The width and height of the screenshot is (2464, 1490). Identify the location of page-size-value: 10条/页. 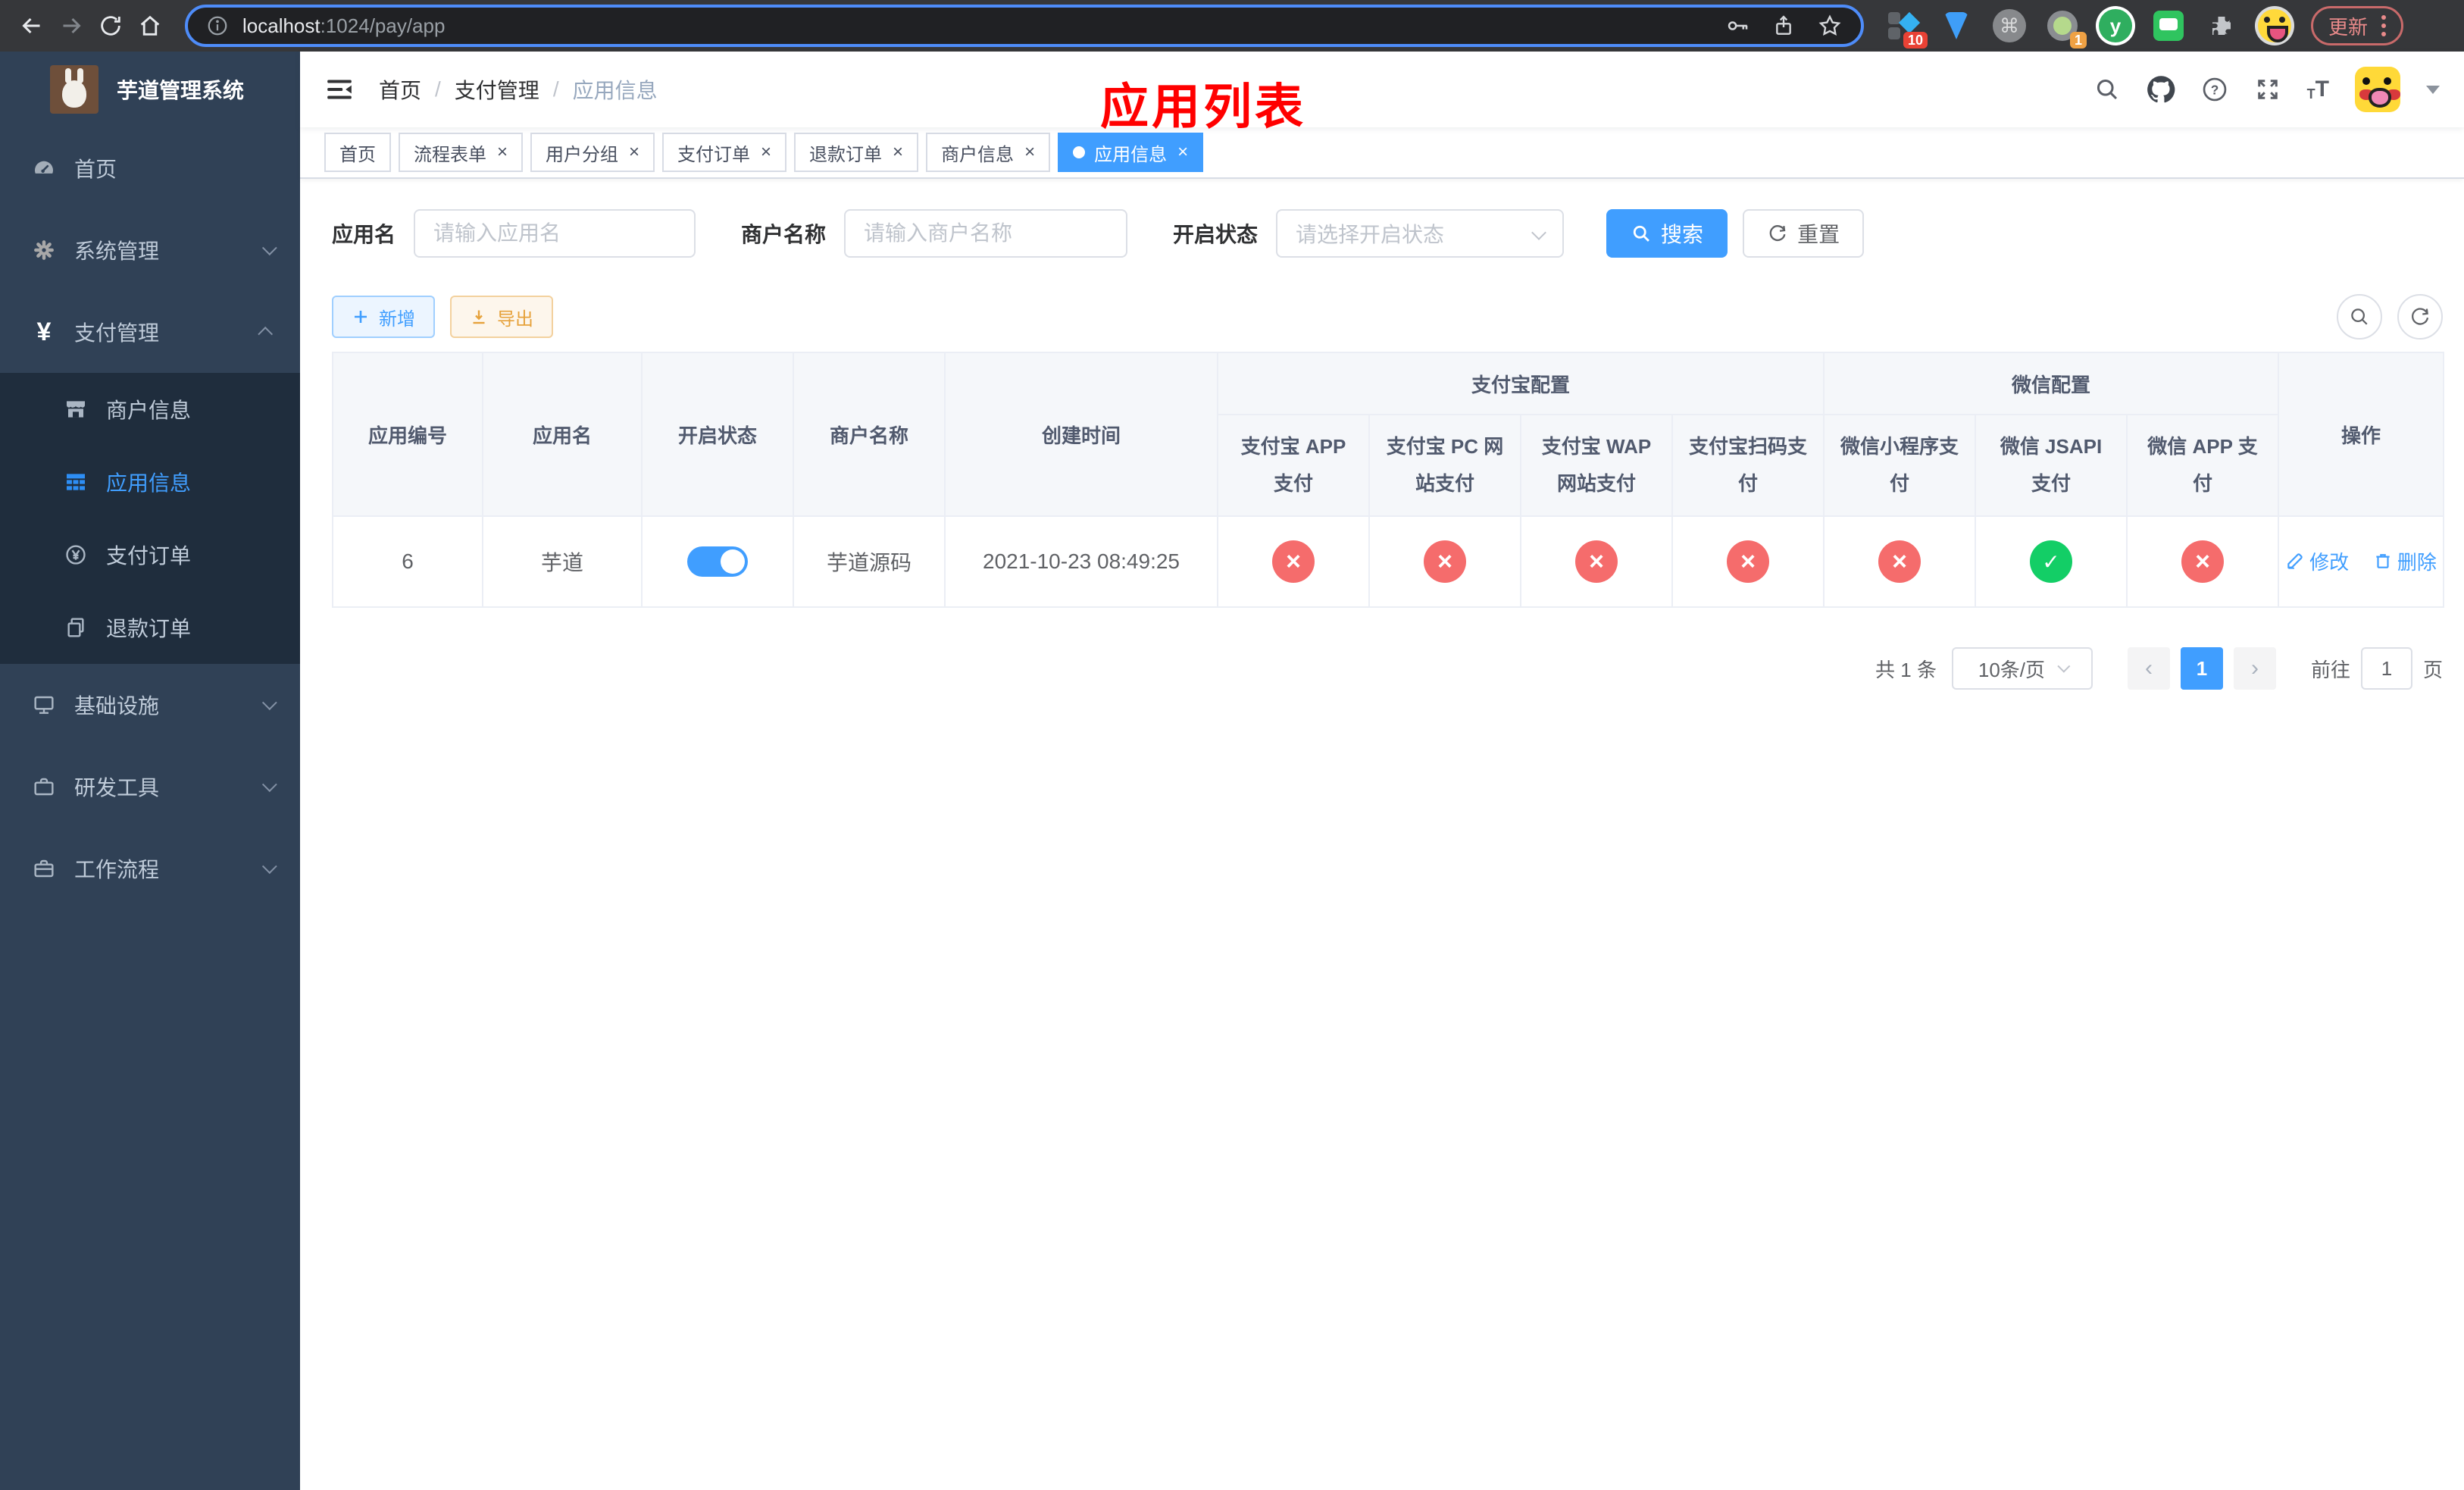
(2012, 670).